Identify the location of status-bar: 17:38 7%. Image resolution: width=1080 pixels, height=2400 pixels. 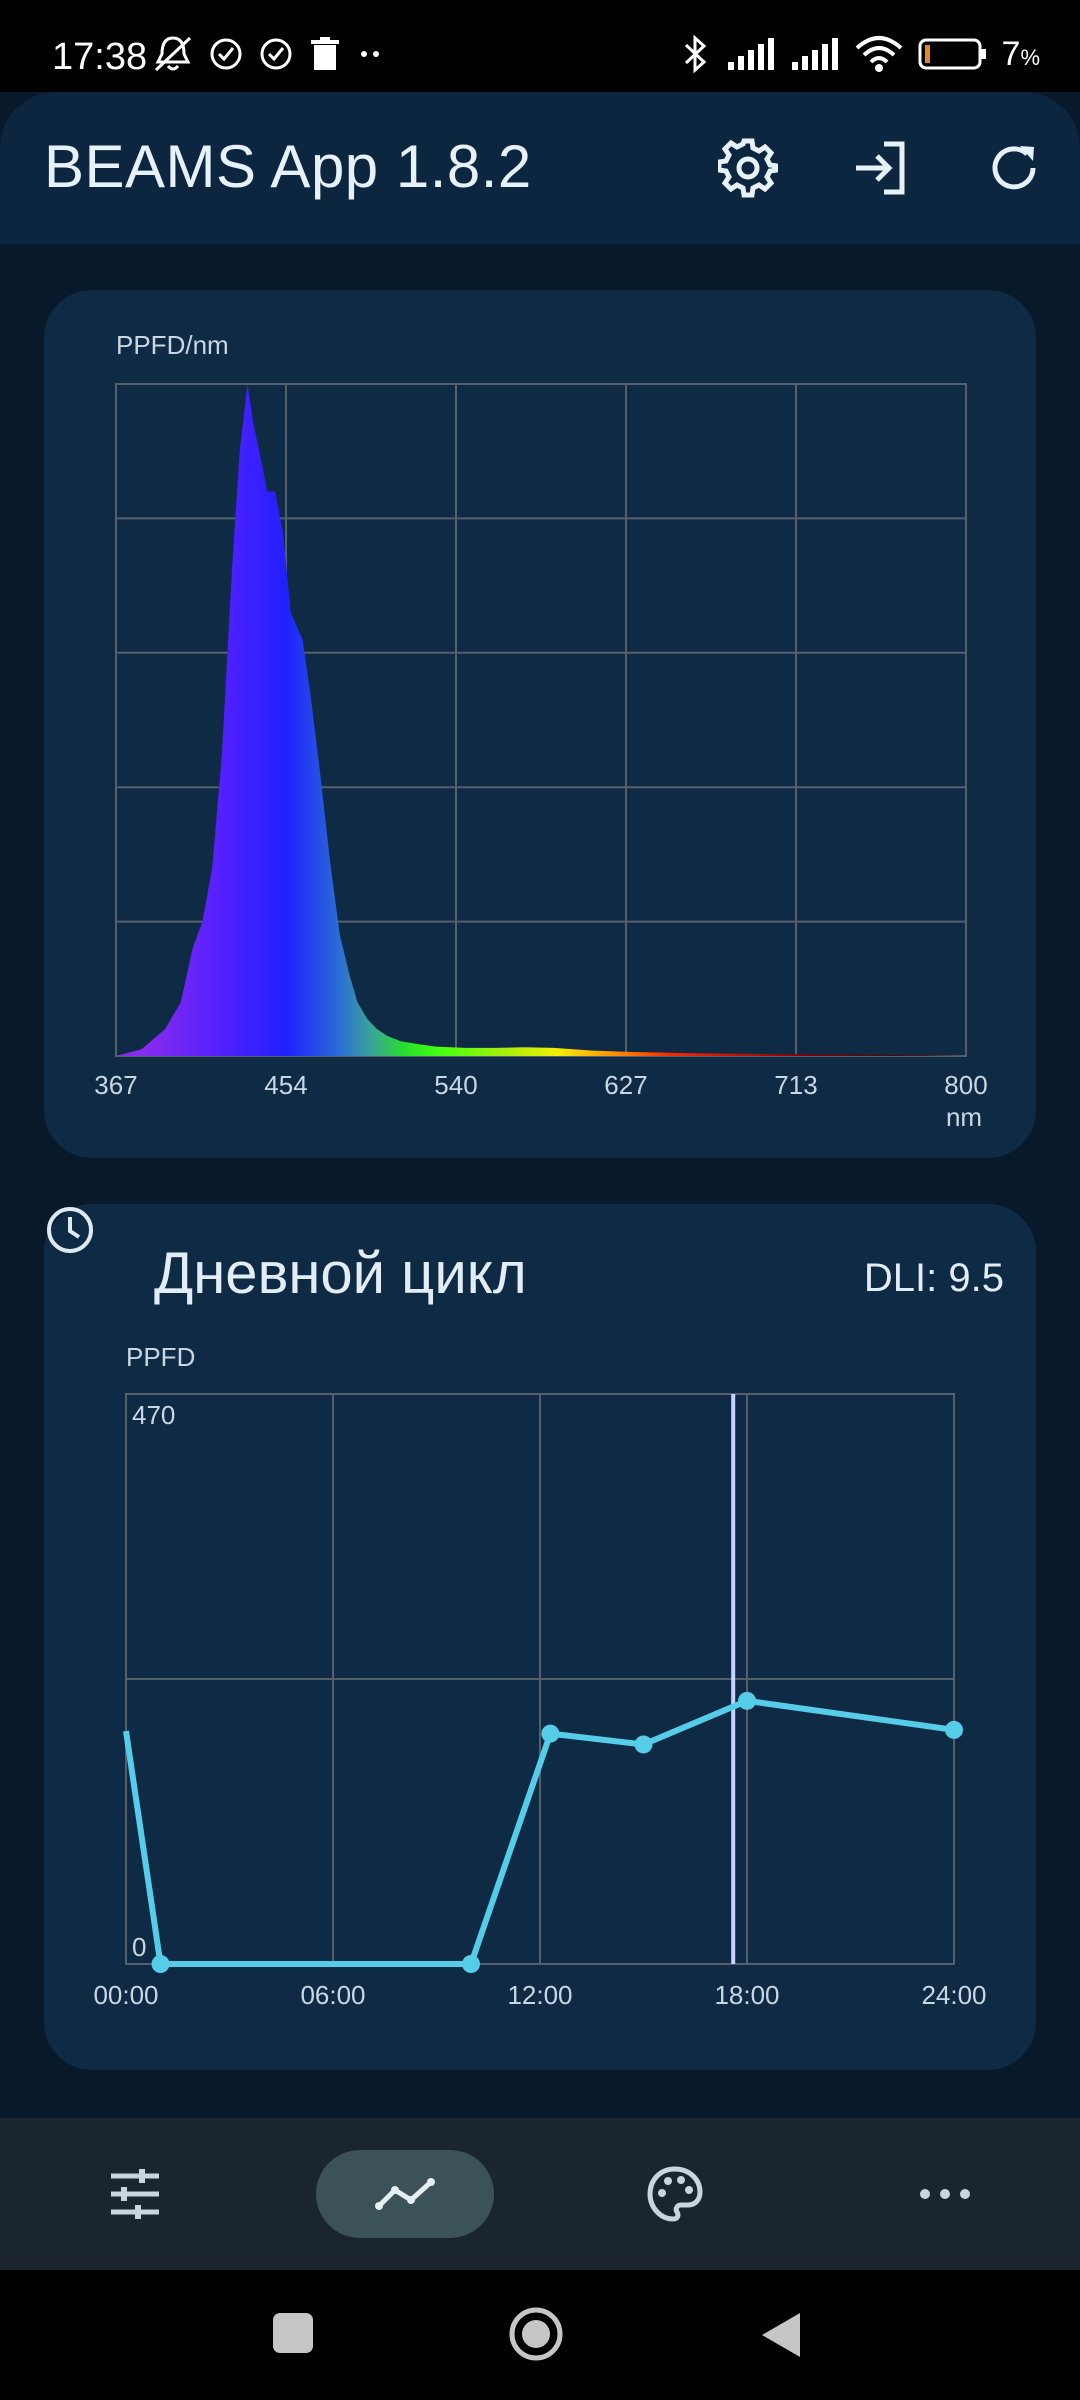
(540, 46).